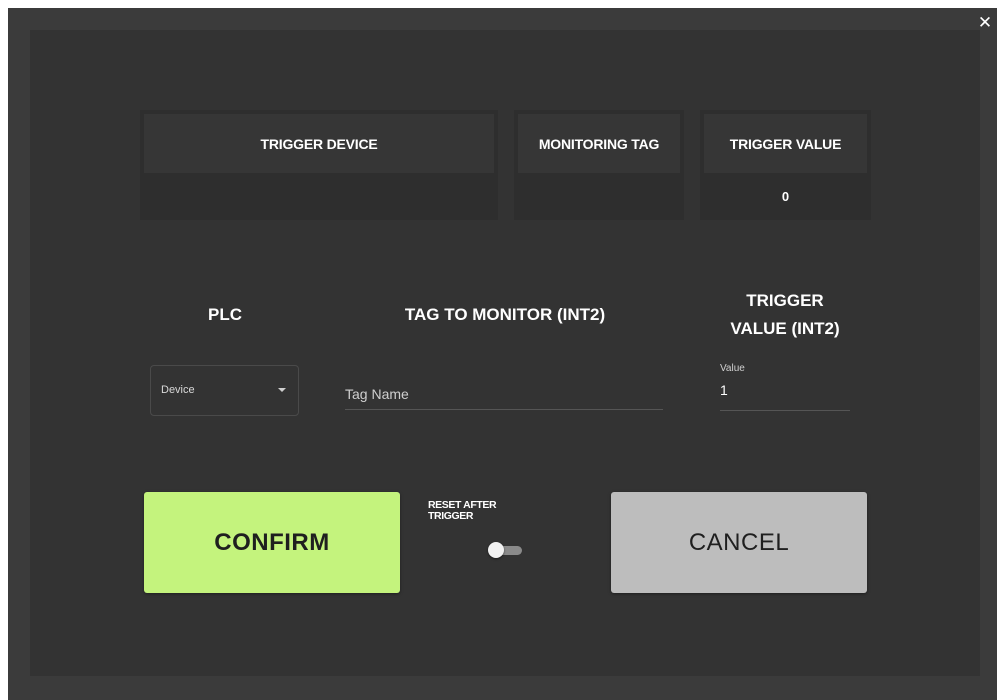 The image size is (997, 700). Describe the element at coordinates (178, 390) in the screenshot. I see `device-select-value: Device` at that location.